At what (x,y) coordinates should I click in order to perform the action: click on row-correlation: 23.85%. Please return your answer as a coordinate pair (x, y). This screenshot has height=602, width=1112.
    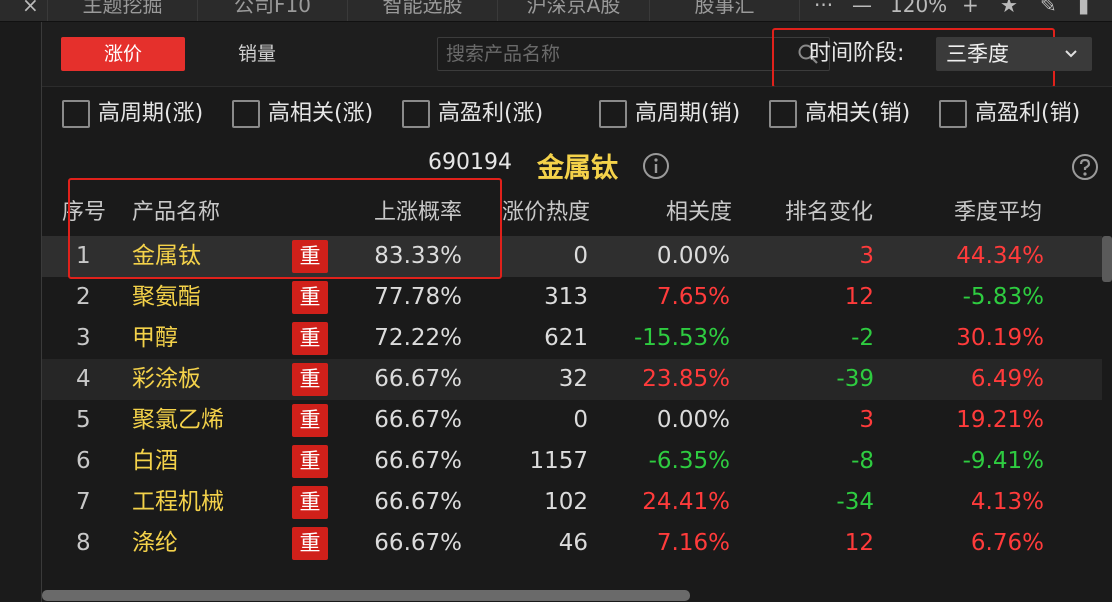
    Looking at the image, I should click on (686, 379).